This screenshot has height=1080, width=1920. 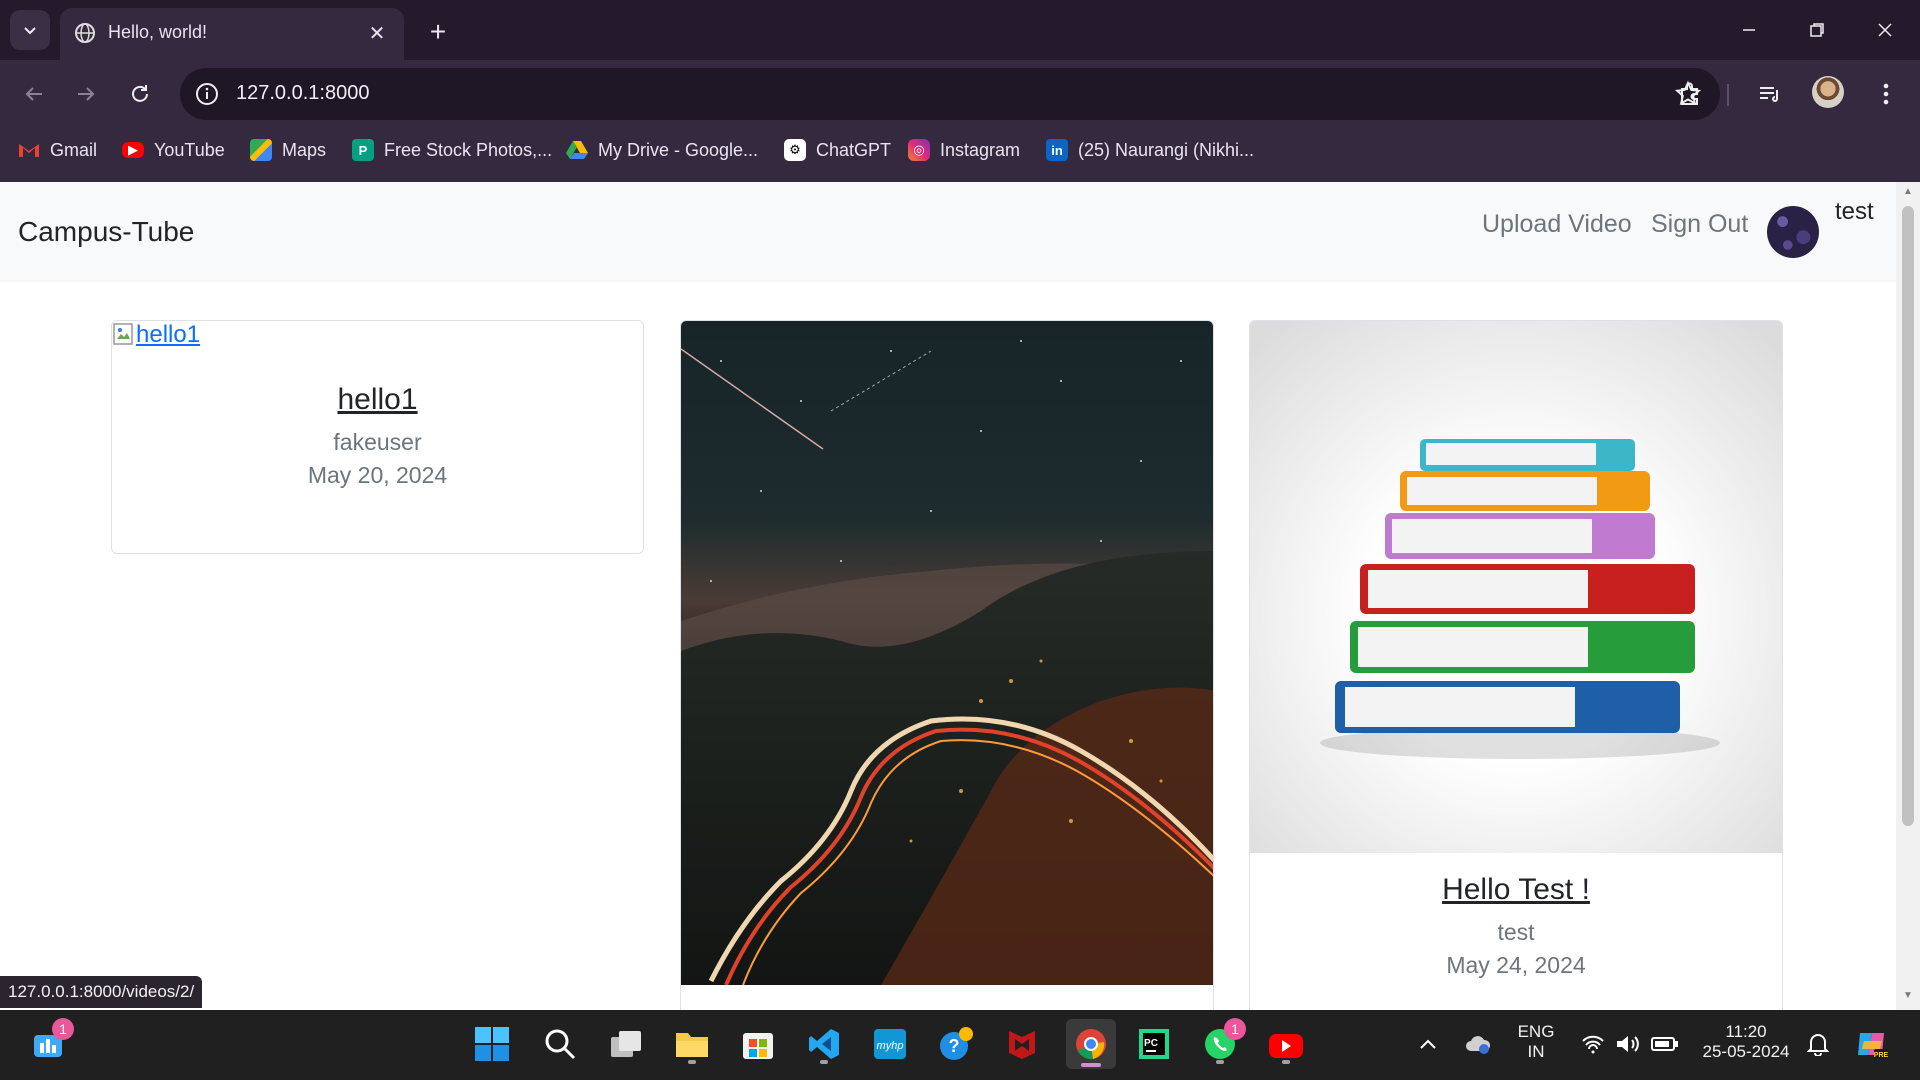 What do you see at coordinates (304, 149) in the screenshot?
I see `bookmark-label: Maps` at bounding box center [304, 149].